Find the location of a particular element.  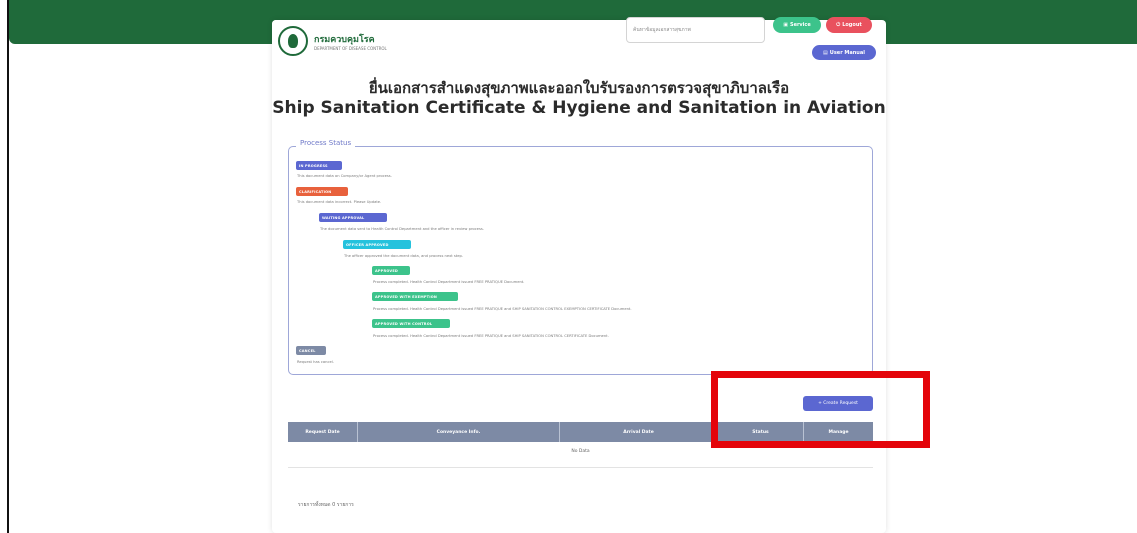

window-edge is located at coordinates (8, 266).